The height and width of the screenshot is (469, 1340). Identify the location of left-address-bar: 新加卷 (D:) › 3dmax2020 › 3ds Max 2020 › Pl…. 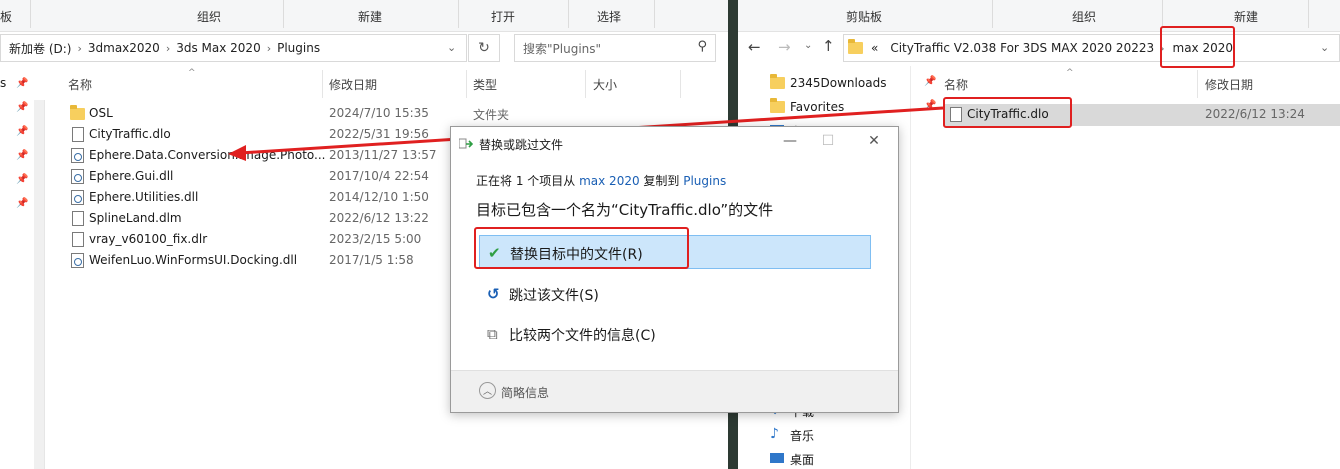
(233, 48).